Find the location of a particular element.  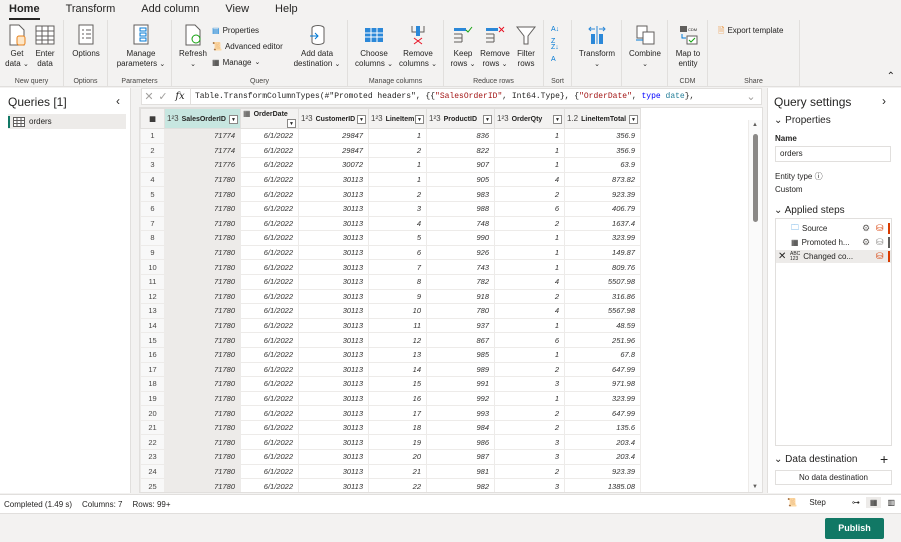

table-cell: 316.86 is located at coordinates (602, 296).